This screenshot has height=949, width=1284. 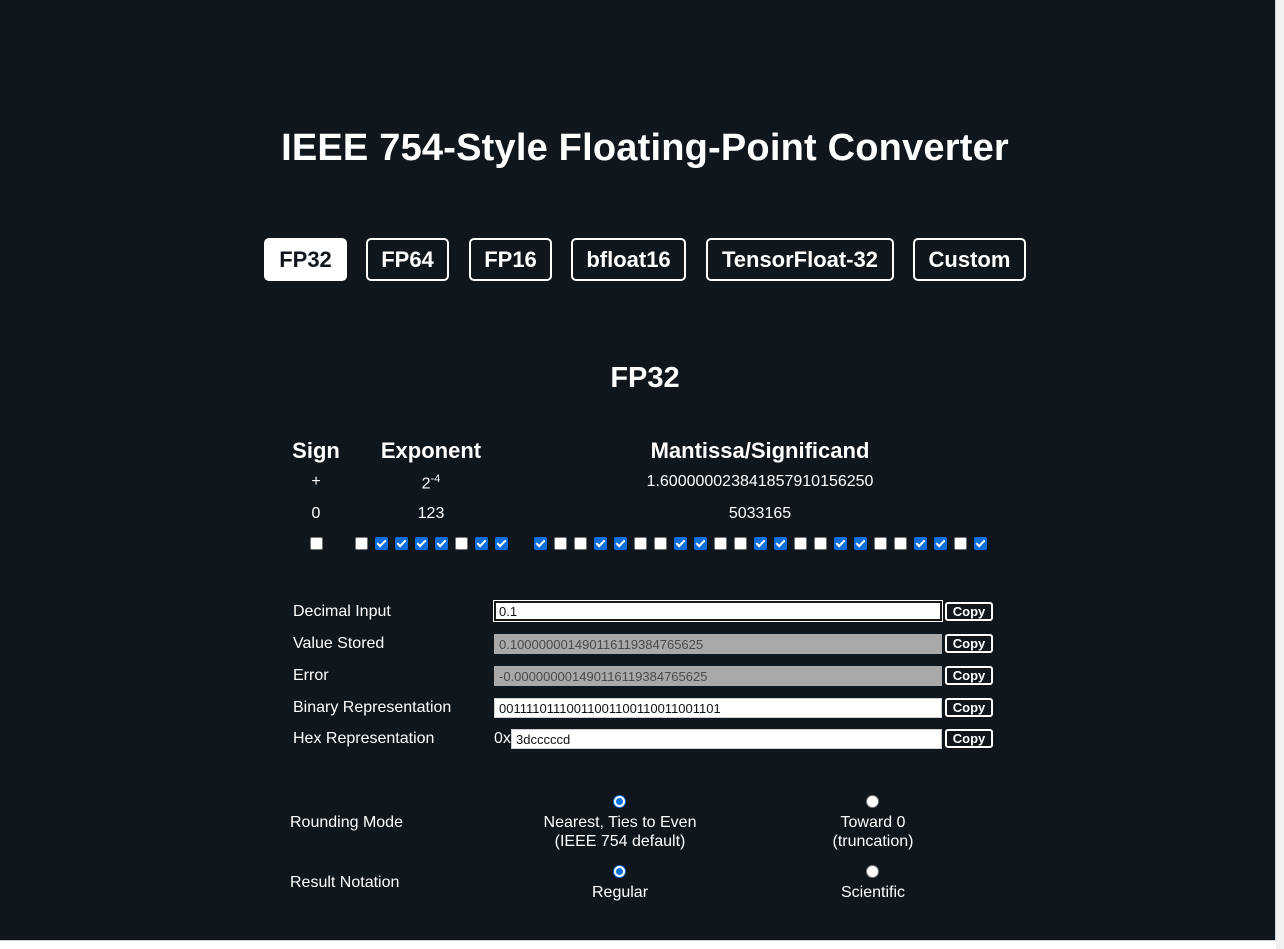 I want to click on binary-field: 00111101110011001100110011001101, so click(x=718, y=708).